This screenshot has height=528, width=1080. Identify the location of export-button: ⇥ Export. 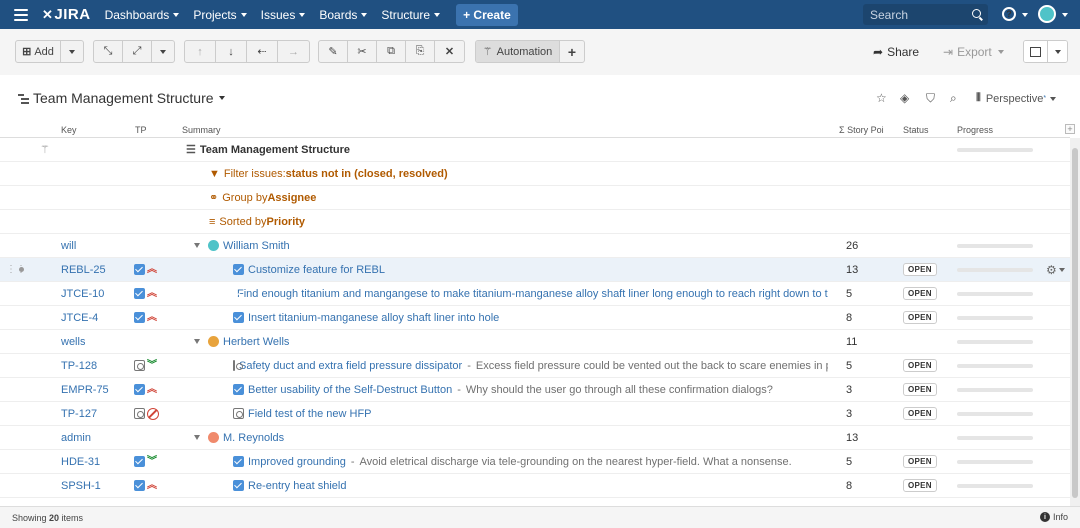
(973, 51).